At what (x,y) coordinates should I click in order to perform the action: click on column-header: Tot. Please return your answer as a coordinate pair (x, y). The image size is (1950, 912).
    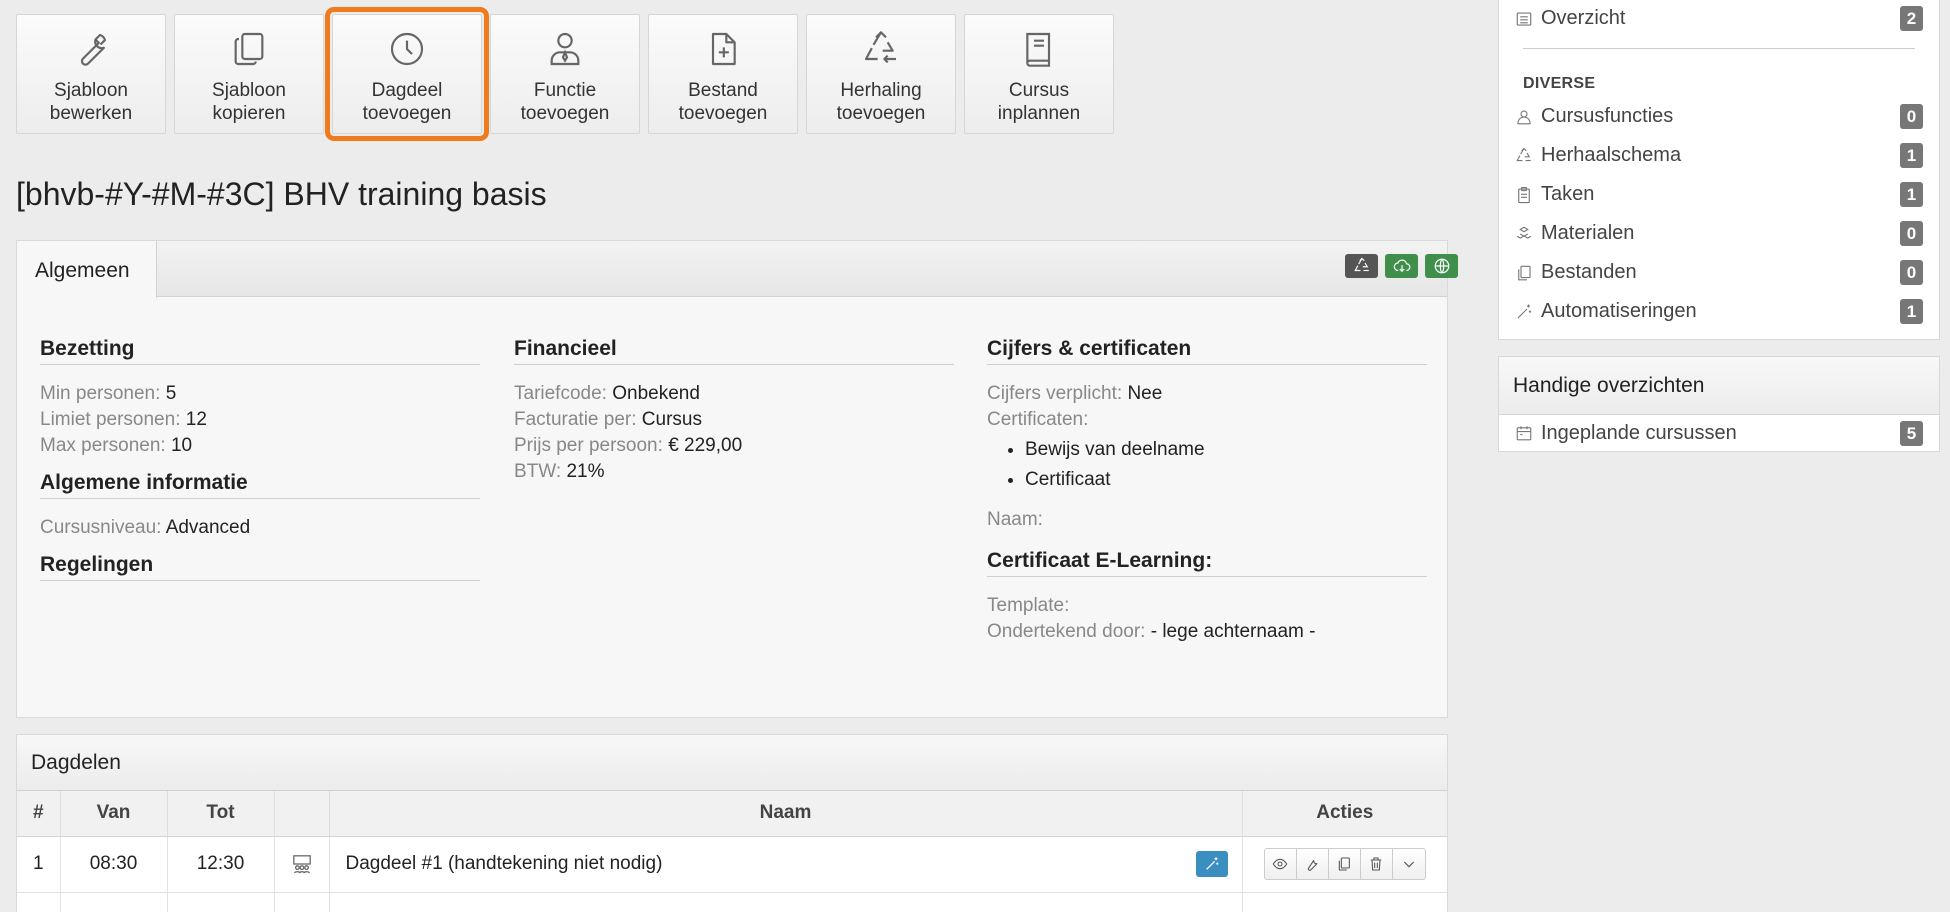
    Looking at the image, I should click on (221, 814).